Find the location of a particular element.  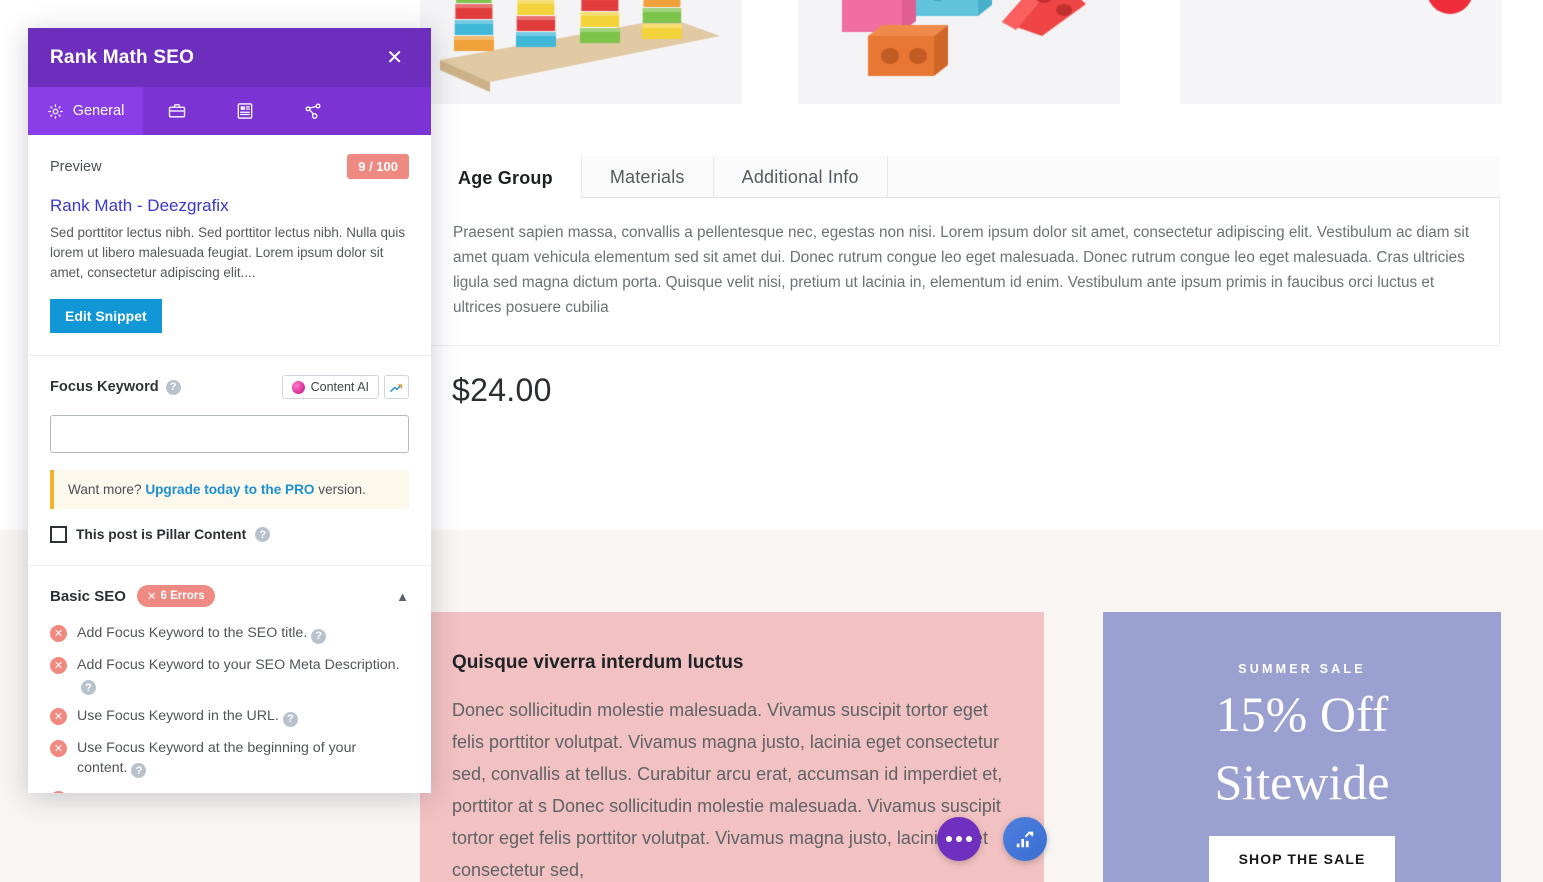

focus-keyword-label: Focus Keyword is located at coordinates (104, 387).